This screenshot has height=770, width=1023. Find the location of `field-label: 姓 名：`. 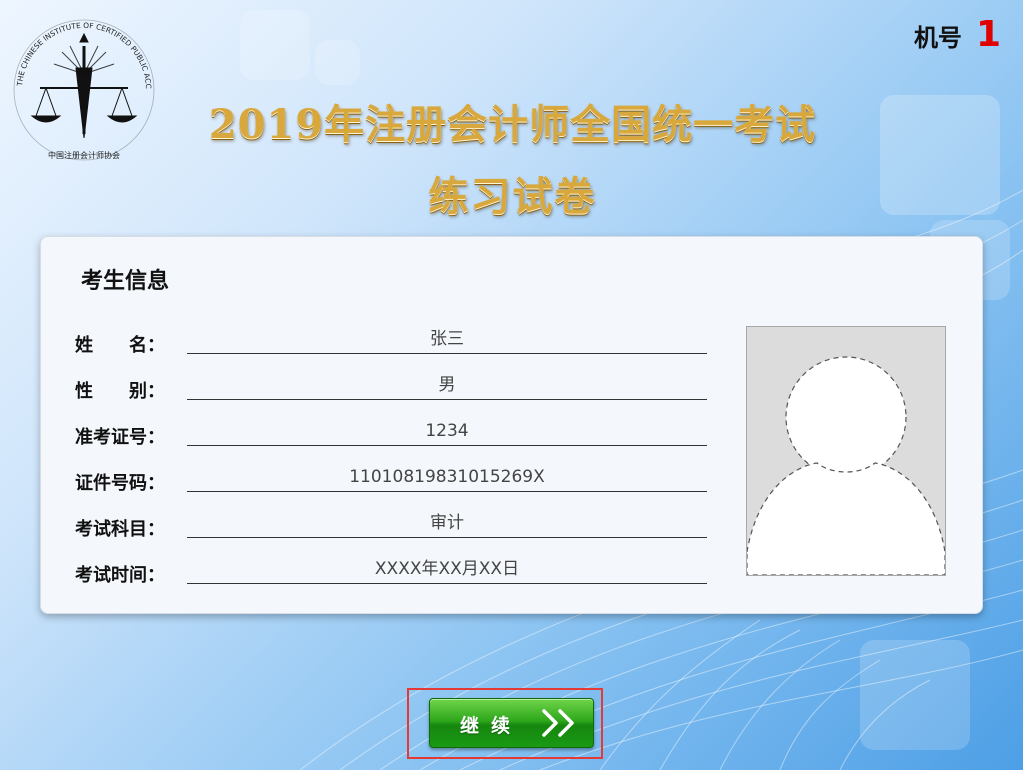

field-label: 姓 名： is located at coordinates (120, 345).